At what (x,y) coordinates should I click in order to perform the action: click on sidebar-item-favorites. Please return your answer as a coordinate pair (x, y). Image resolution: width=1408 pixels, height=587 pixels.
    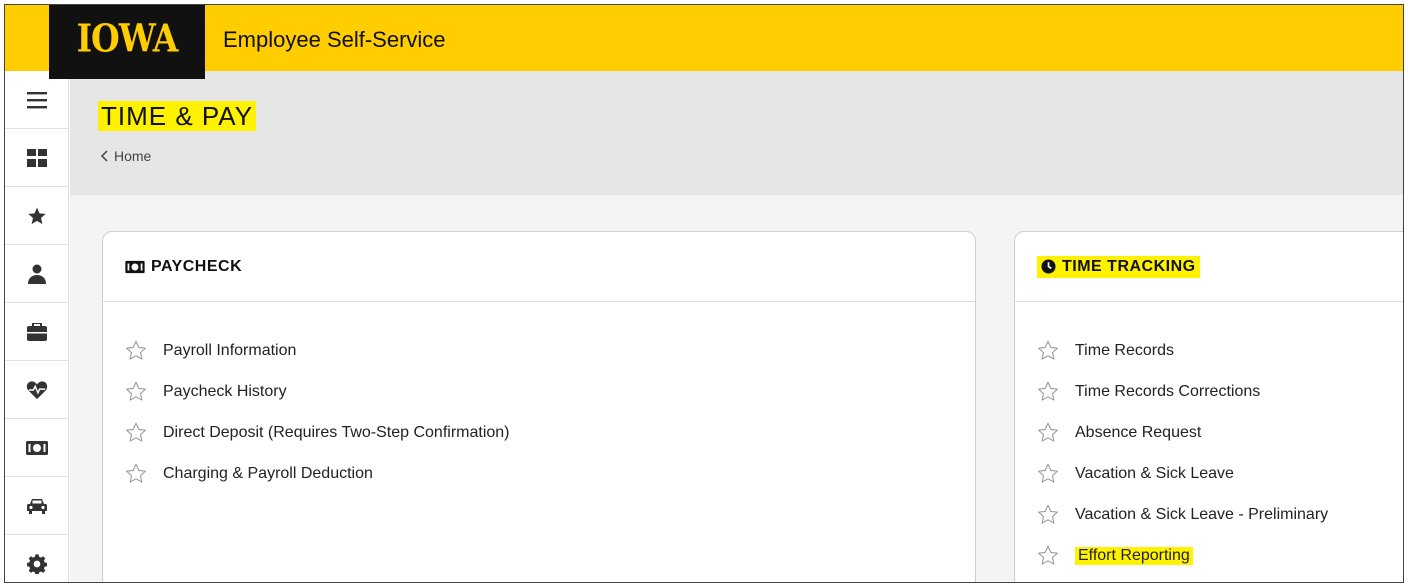
    Looking at the image, I should click on (36, 216).